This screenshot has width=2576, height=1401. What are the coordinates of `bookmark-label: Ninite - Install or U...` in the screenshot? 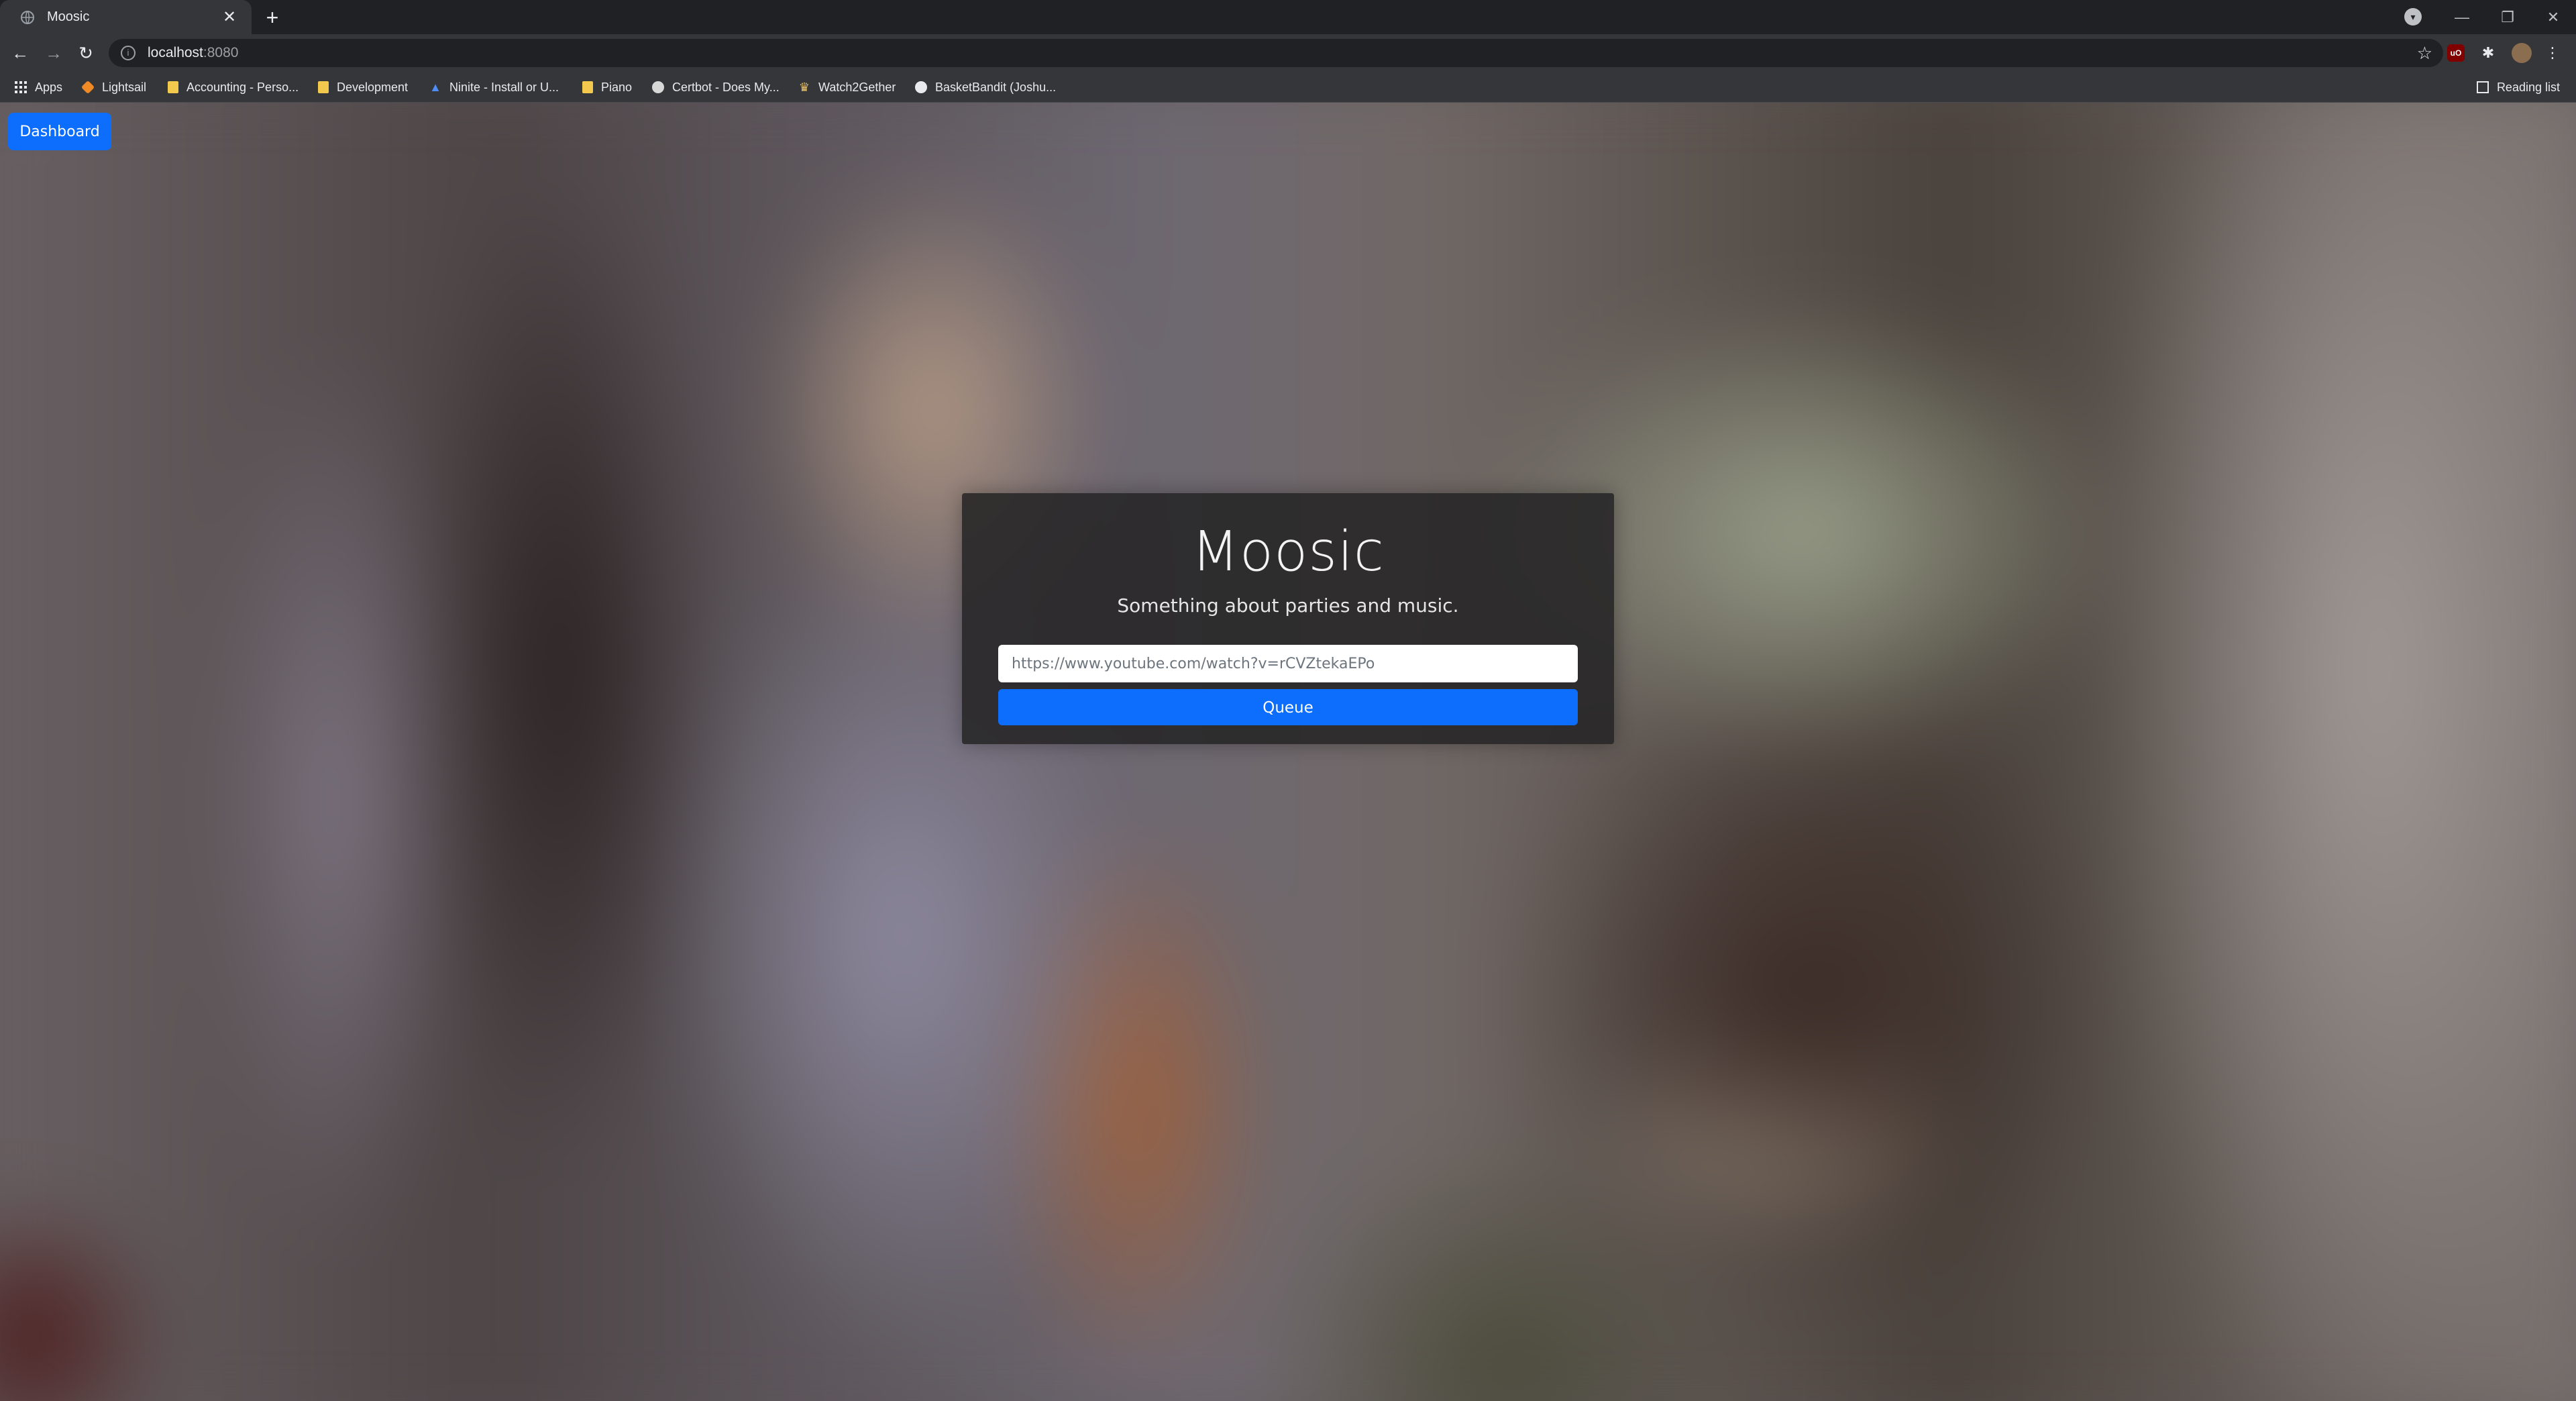 It's located at (504, 87).